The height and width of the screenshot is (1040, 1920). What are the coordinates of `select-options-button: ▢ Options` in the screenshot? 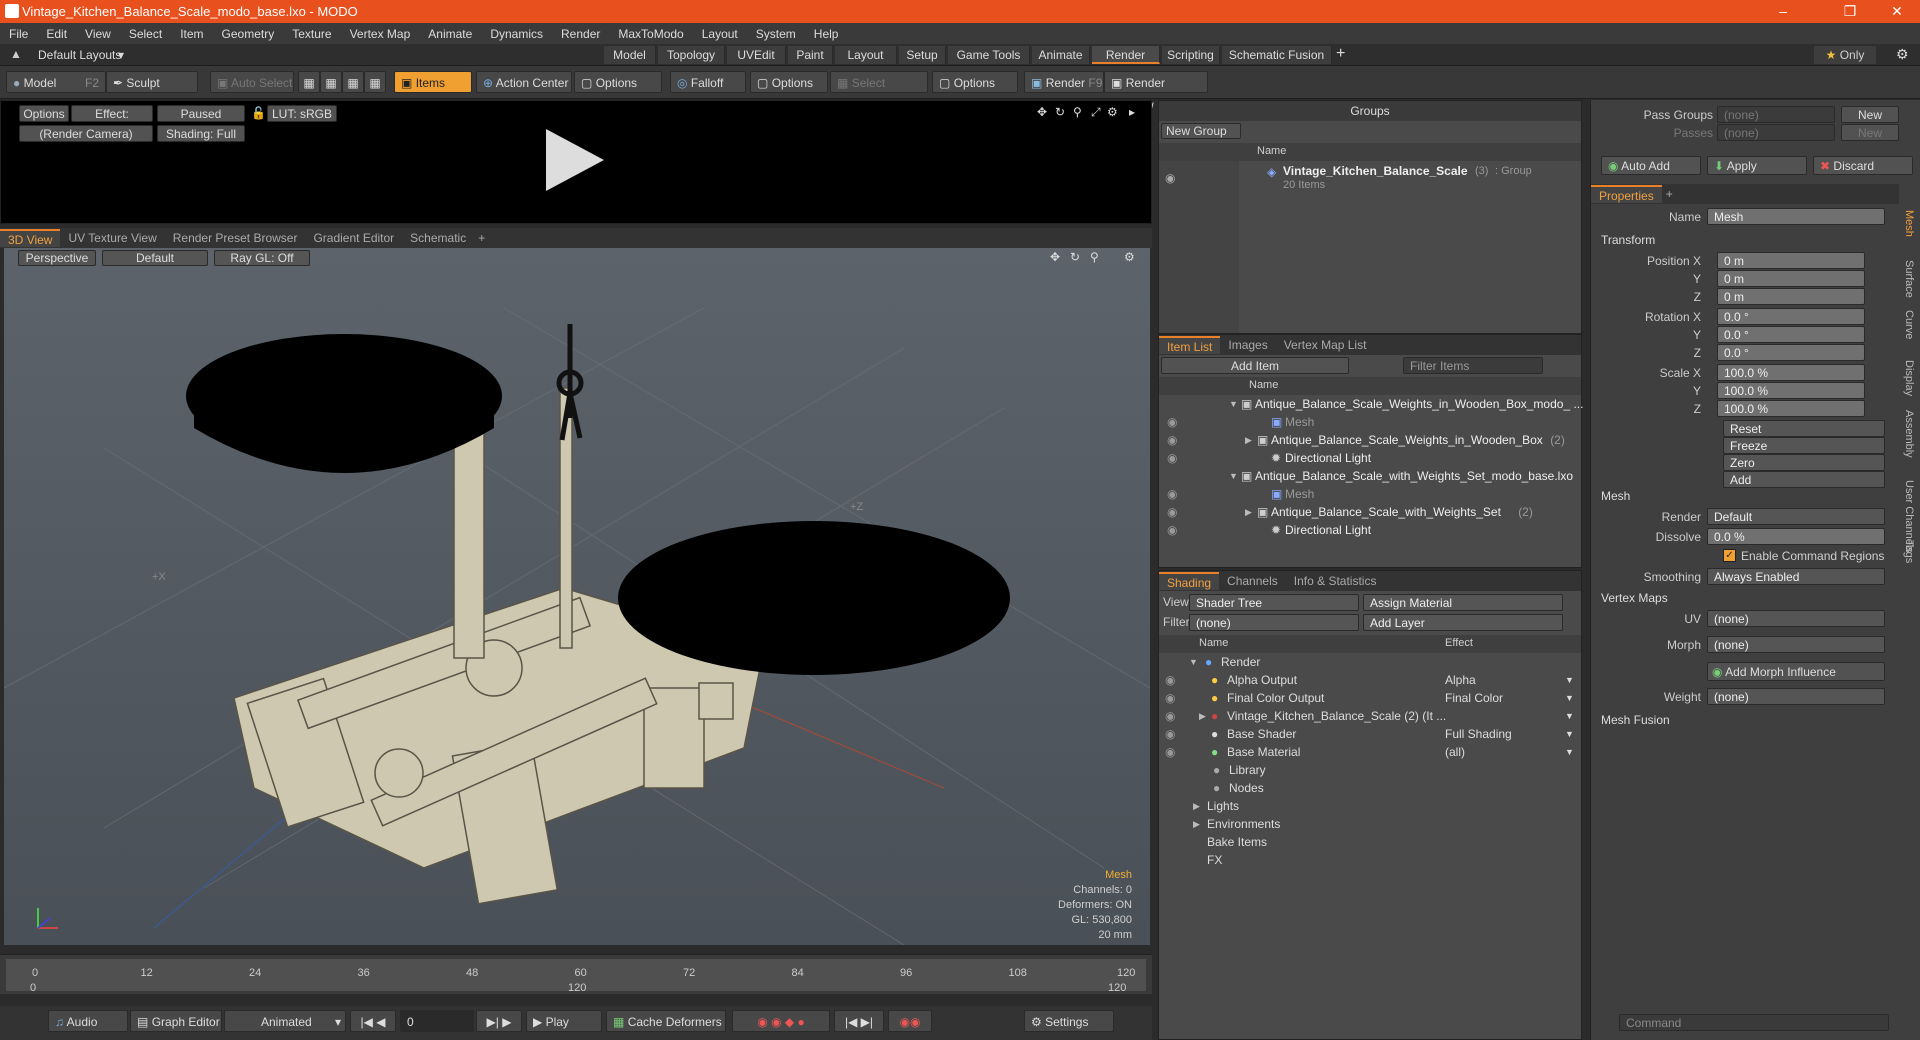 It's located at (975, 82).